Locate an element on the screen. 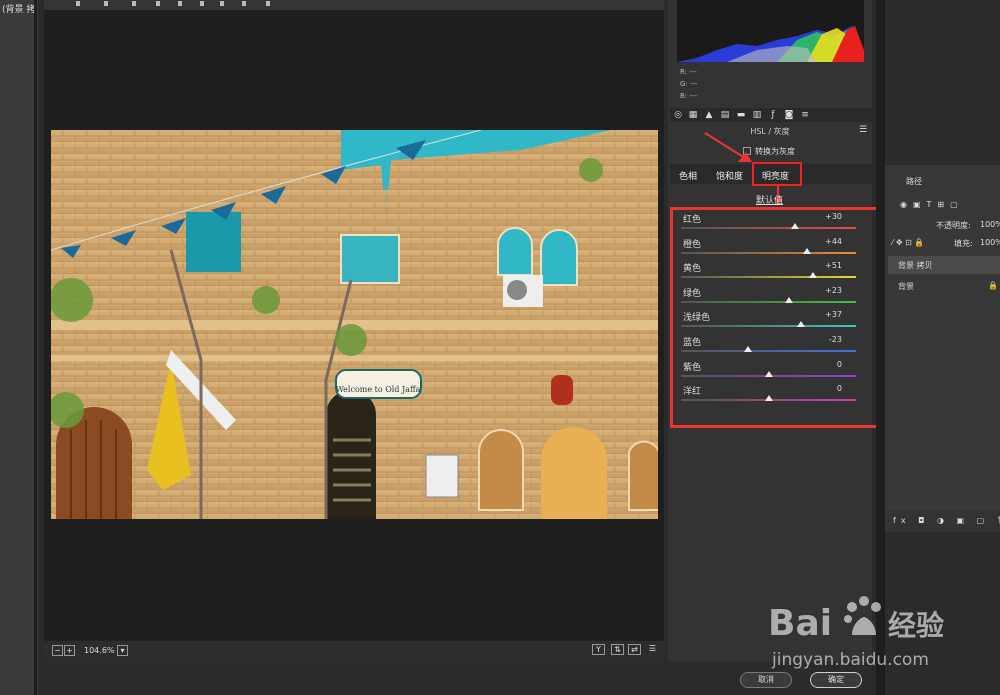  layer-lock-icon: 🔒 is located at coordinates (993, 285).